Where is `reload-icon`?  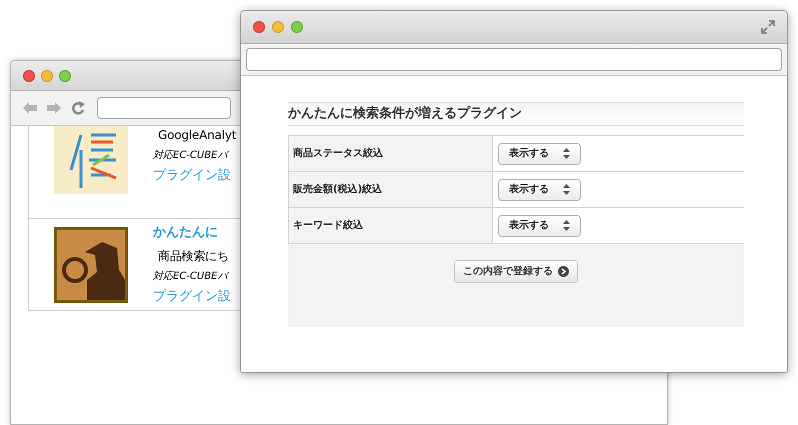 reload-icon is located at coordinates (78, 108).